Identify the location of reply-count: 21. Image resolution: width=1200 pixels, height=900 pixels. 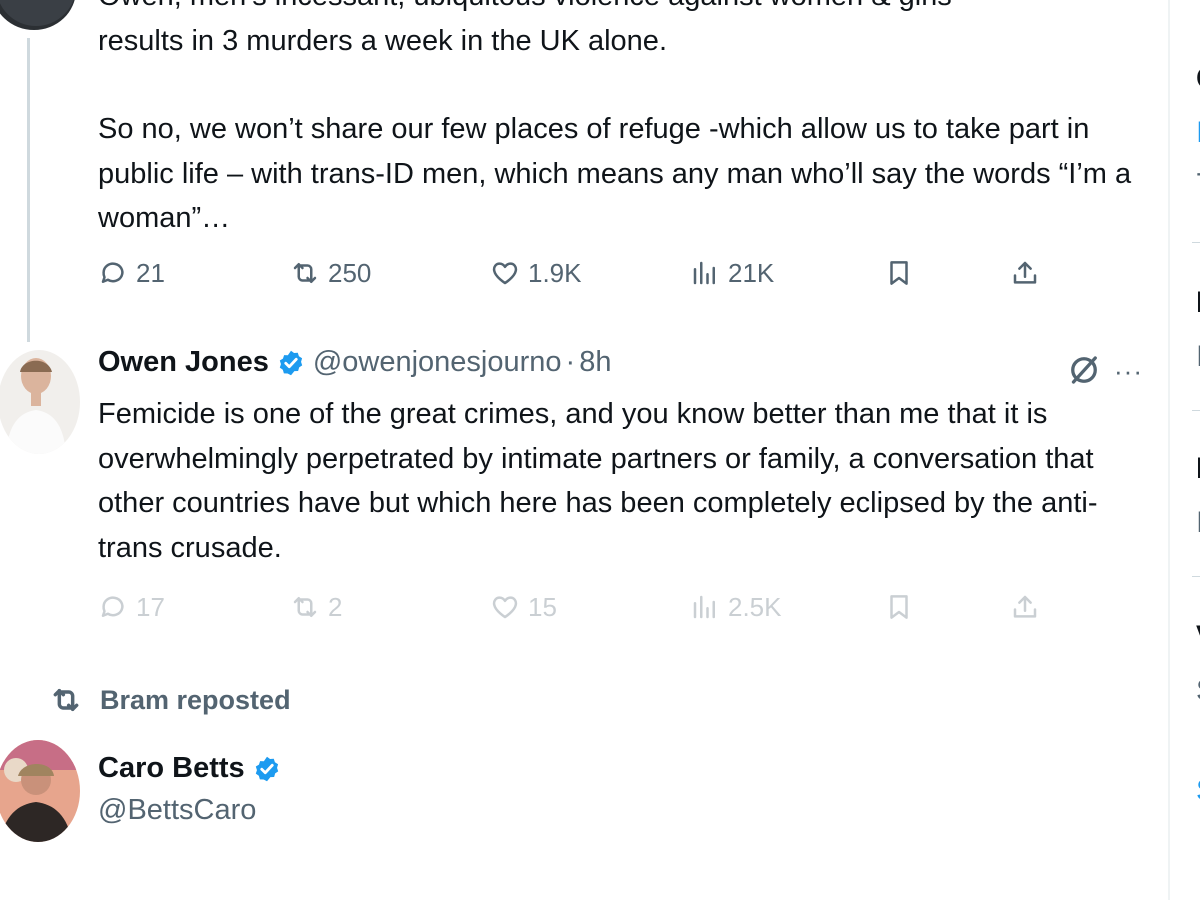
(150, 272).